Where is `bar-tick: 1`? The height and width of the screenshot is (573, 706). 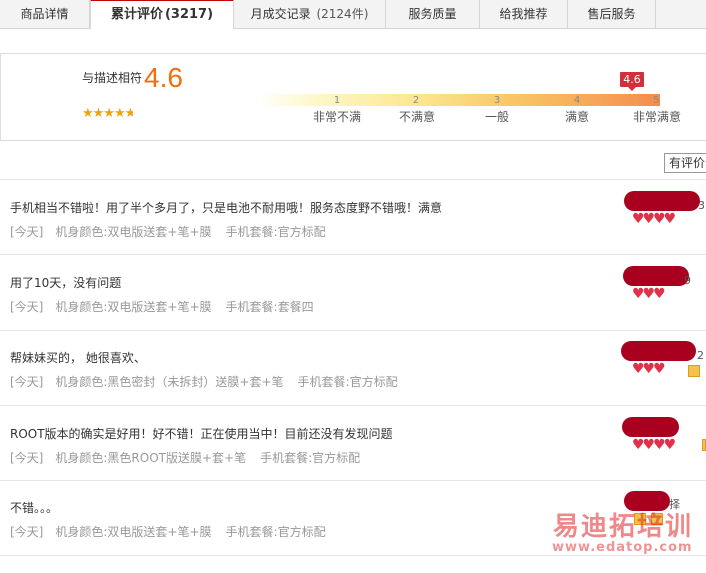
bar-tick: 1 is located at coordinates (337, 100).